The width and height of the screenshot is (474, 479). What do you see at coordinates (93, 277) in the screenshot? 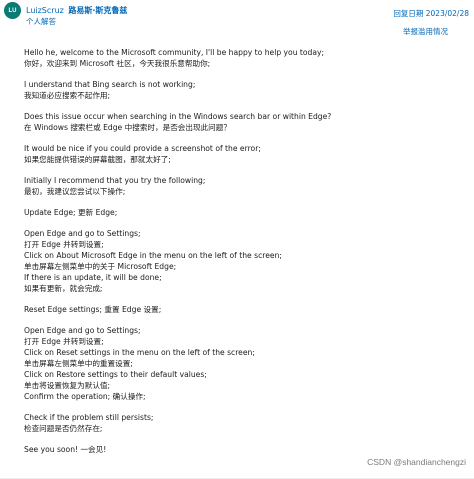
I see `answer-line: If there is an update, it will be done;` at bounding box center [93, 277].